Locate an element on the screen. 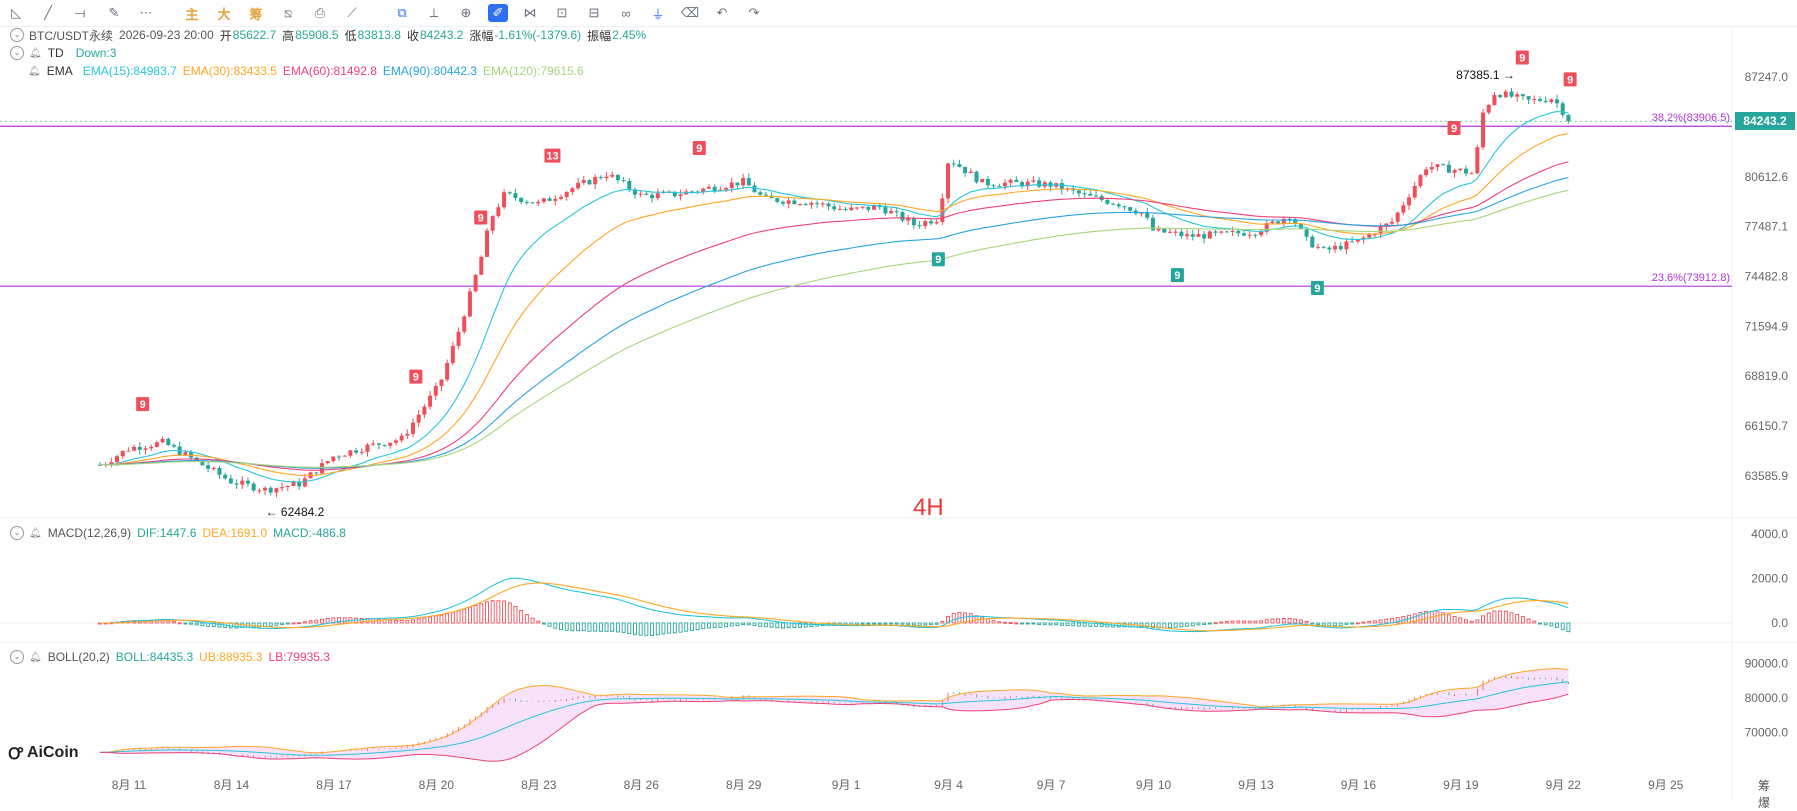 This screenshot has width=1797, height=811. macd-tick-label: 4000.0 is located at coordinates (1769, 534).